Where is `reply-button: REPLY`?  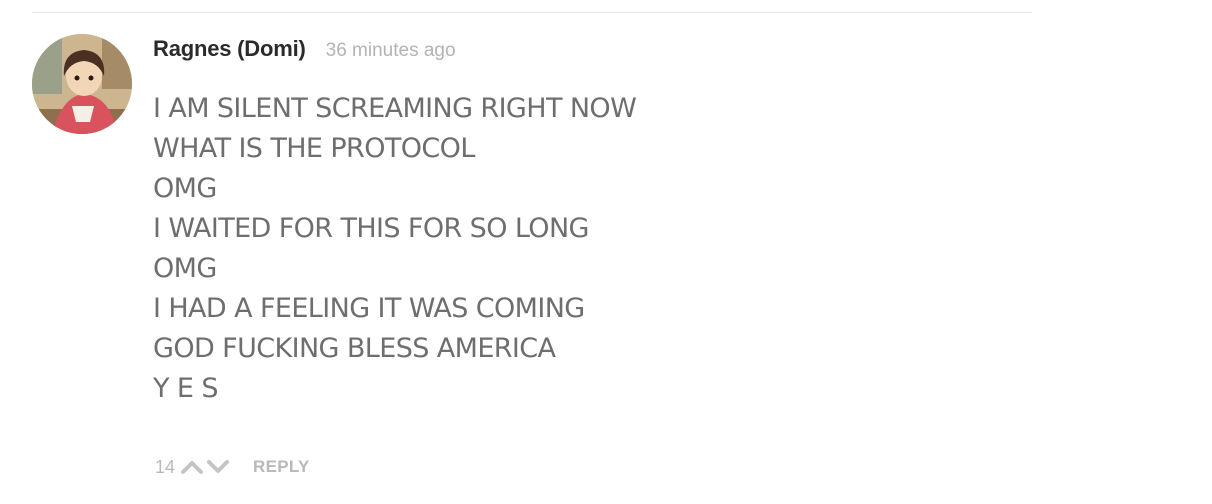 reply-button: REPLY is located at coordinates (281, 467).